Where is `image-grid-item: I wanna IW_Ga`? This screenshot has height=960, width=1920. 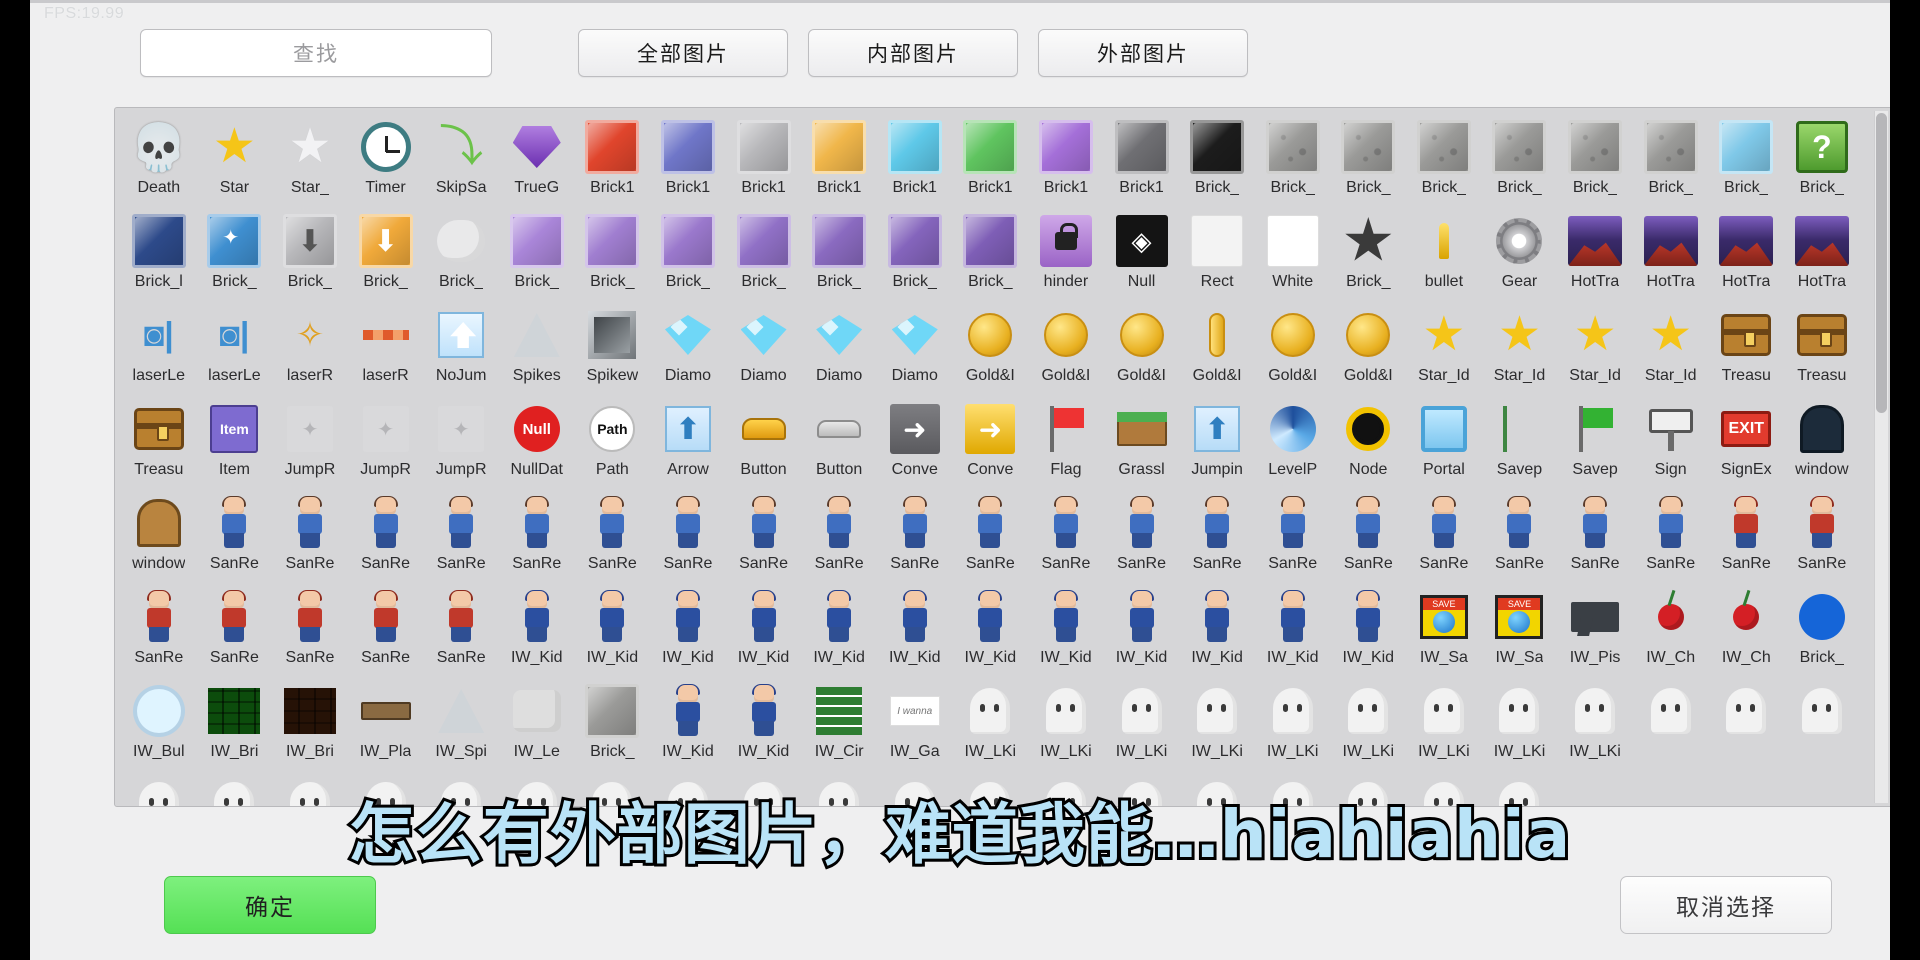
image-grid-item: I wanna IW_Ga is located at coordinates (915, 725).